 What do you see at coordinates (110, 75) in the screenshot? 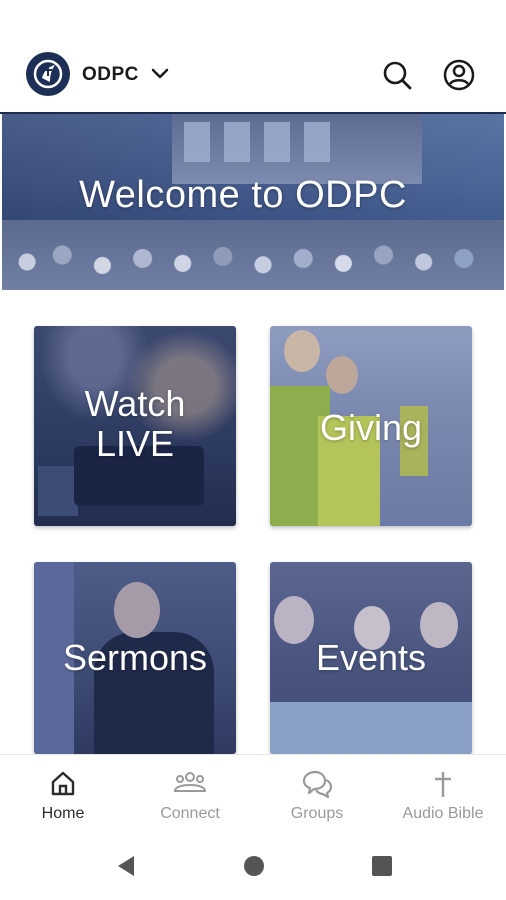
I see `church-name: ODPC` at bounding box center [110, 75].